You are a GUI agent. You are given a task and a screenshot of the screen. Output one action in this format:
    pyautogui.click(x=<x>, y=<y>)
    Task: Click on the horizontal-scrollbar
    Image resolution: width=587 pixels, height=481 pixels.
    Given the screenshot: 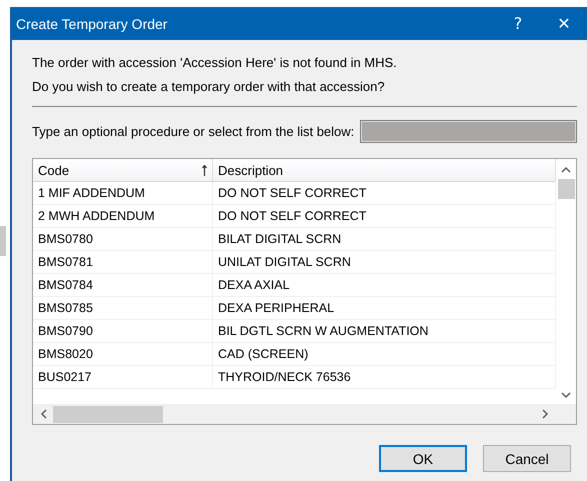 What is the action you would take?
    pyautogui.click(x=294, y=414)
    